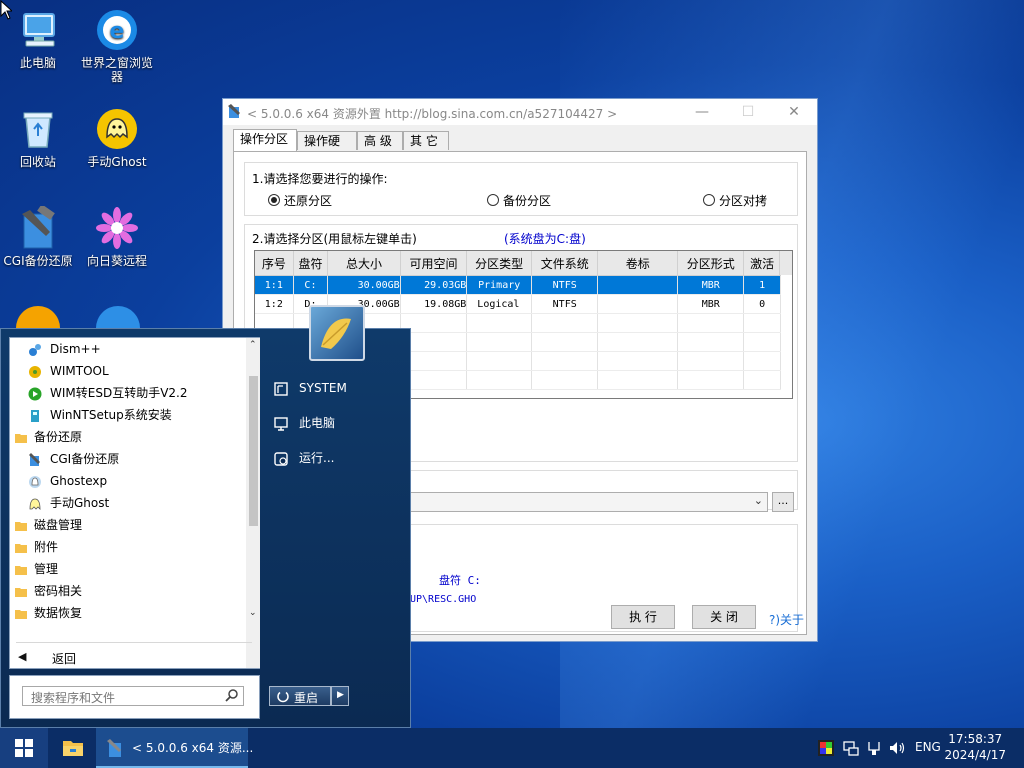 Image resolution: width=1024 pixels, height=768 pixels. What do you see at coordinates (128, 349) in the screenshot?
I see `list-item: Dism++` at bounding box center [128, 349].